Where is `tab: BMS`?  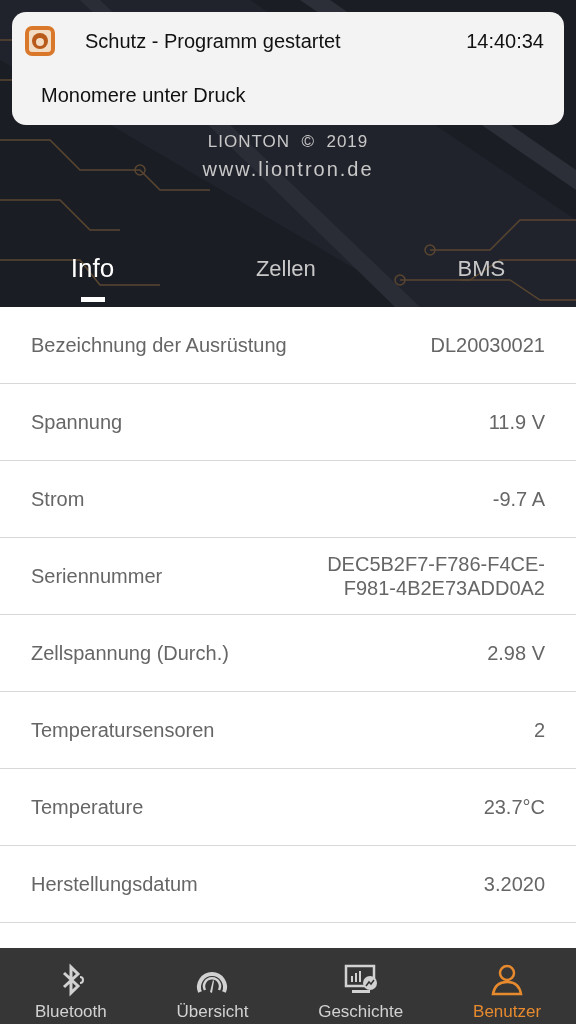 tab: BMS is located at coordinates (481, 274).